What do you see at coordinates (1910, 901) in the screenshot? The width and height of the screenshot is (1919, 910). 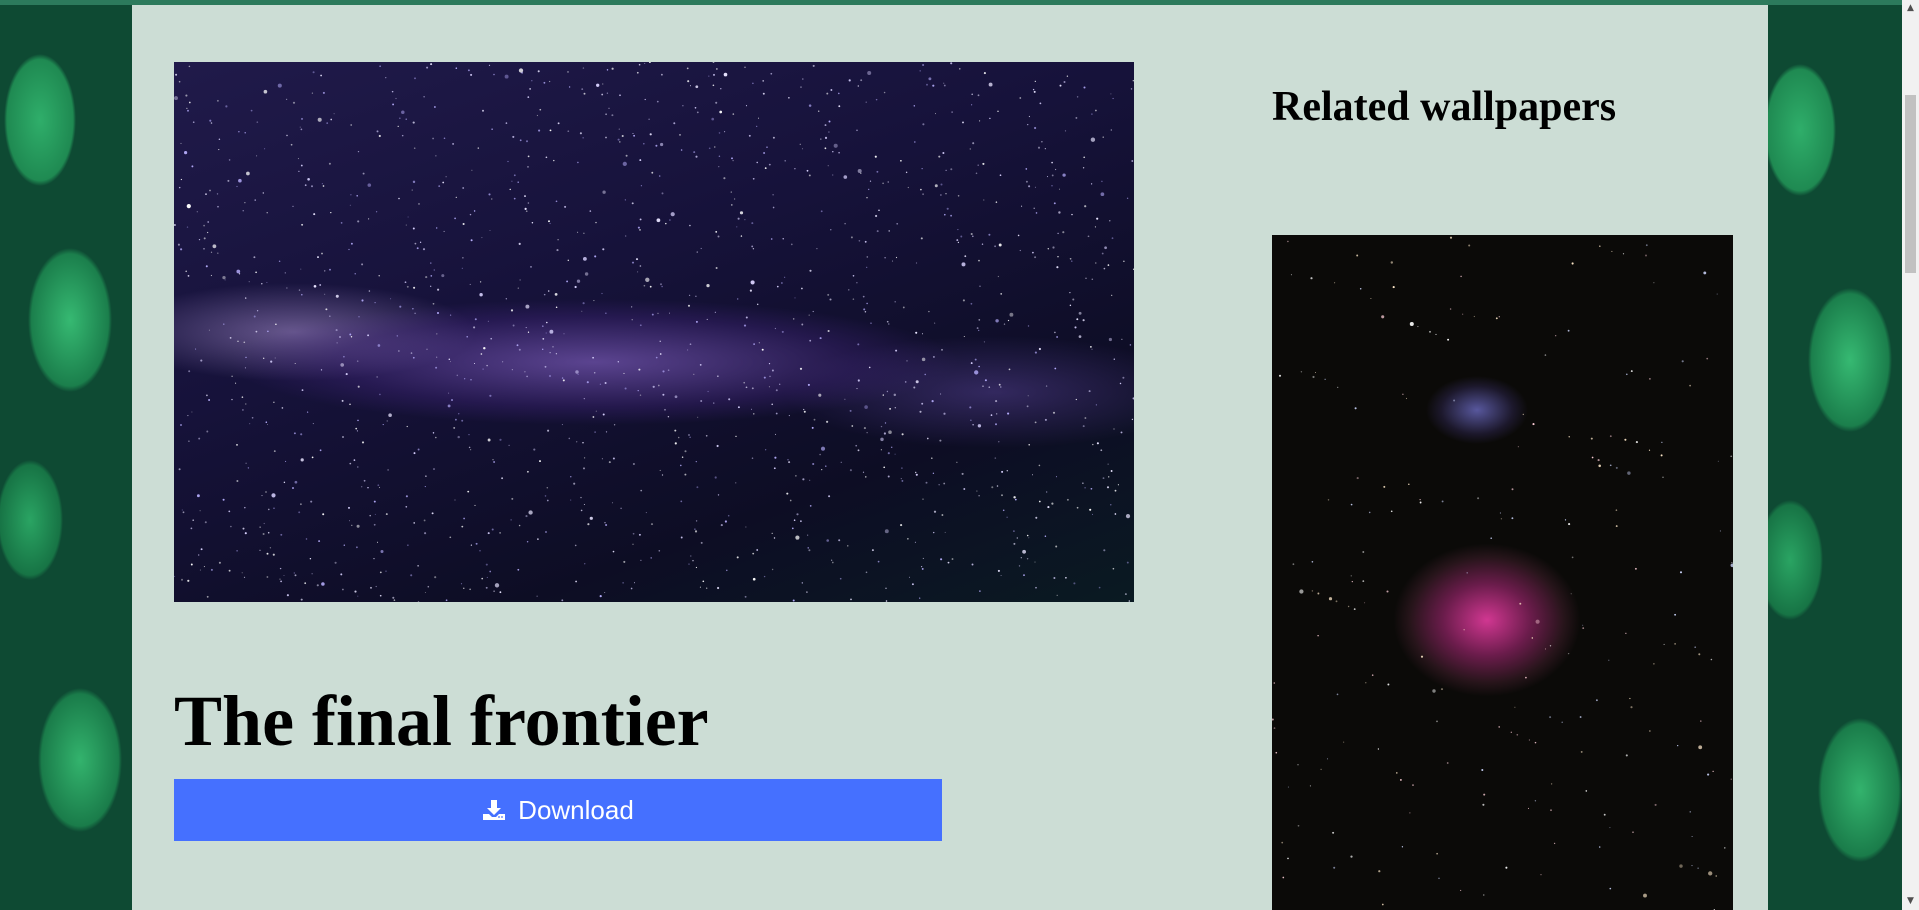 I see `scroll-down-arrow-icon: ▼` at bounding box center [1910, 901].